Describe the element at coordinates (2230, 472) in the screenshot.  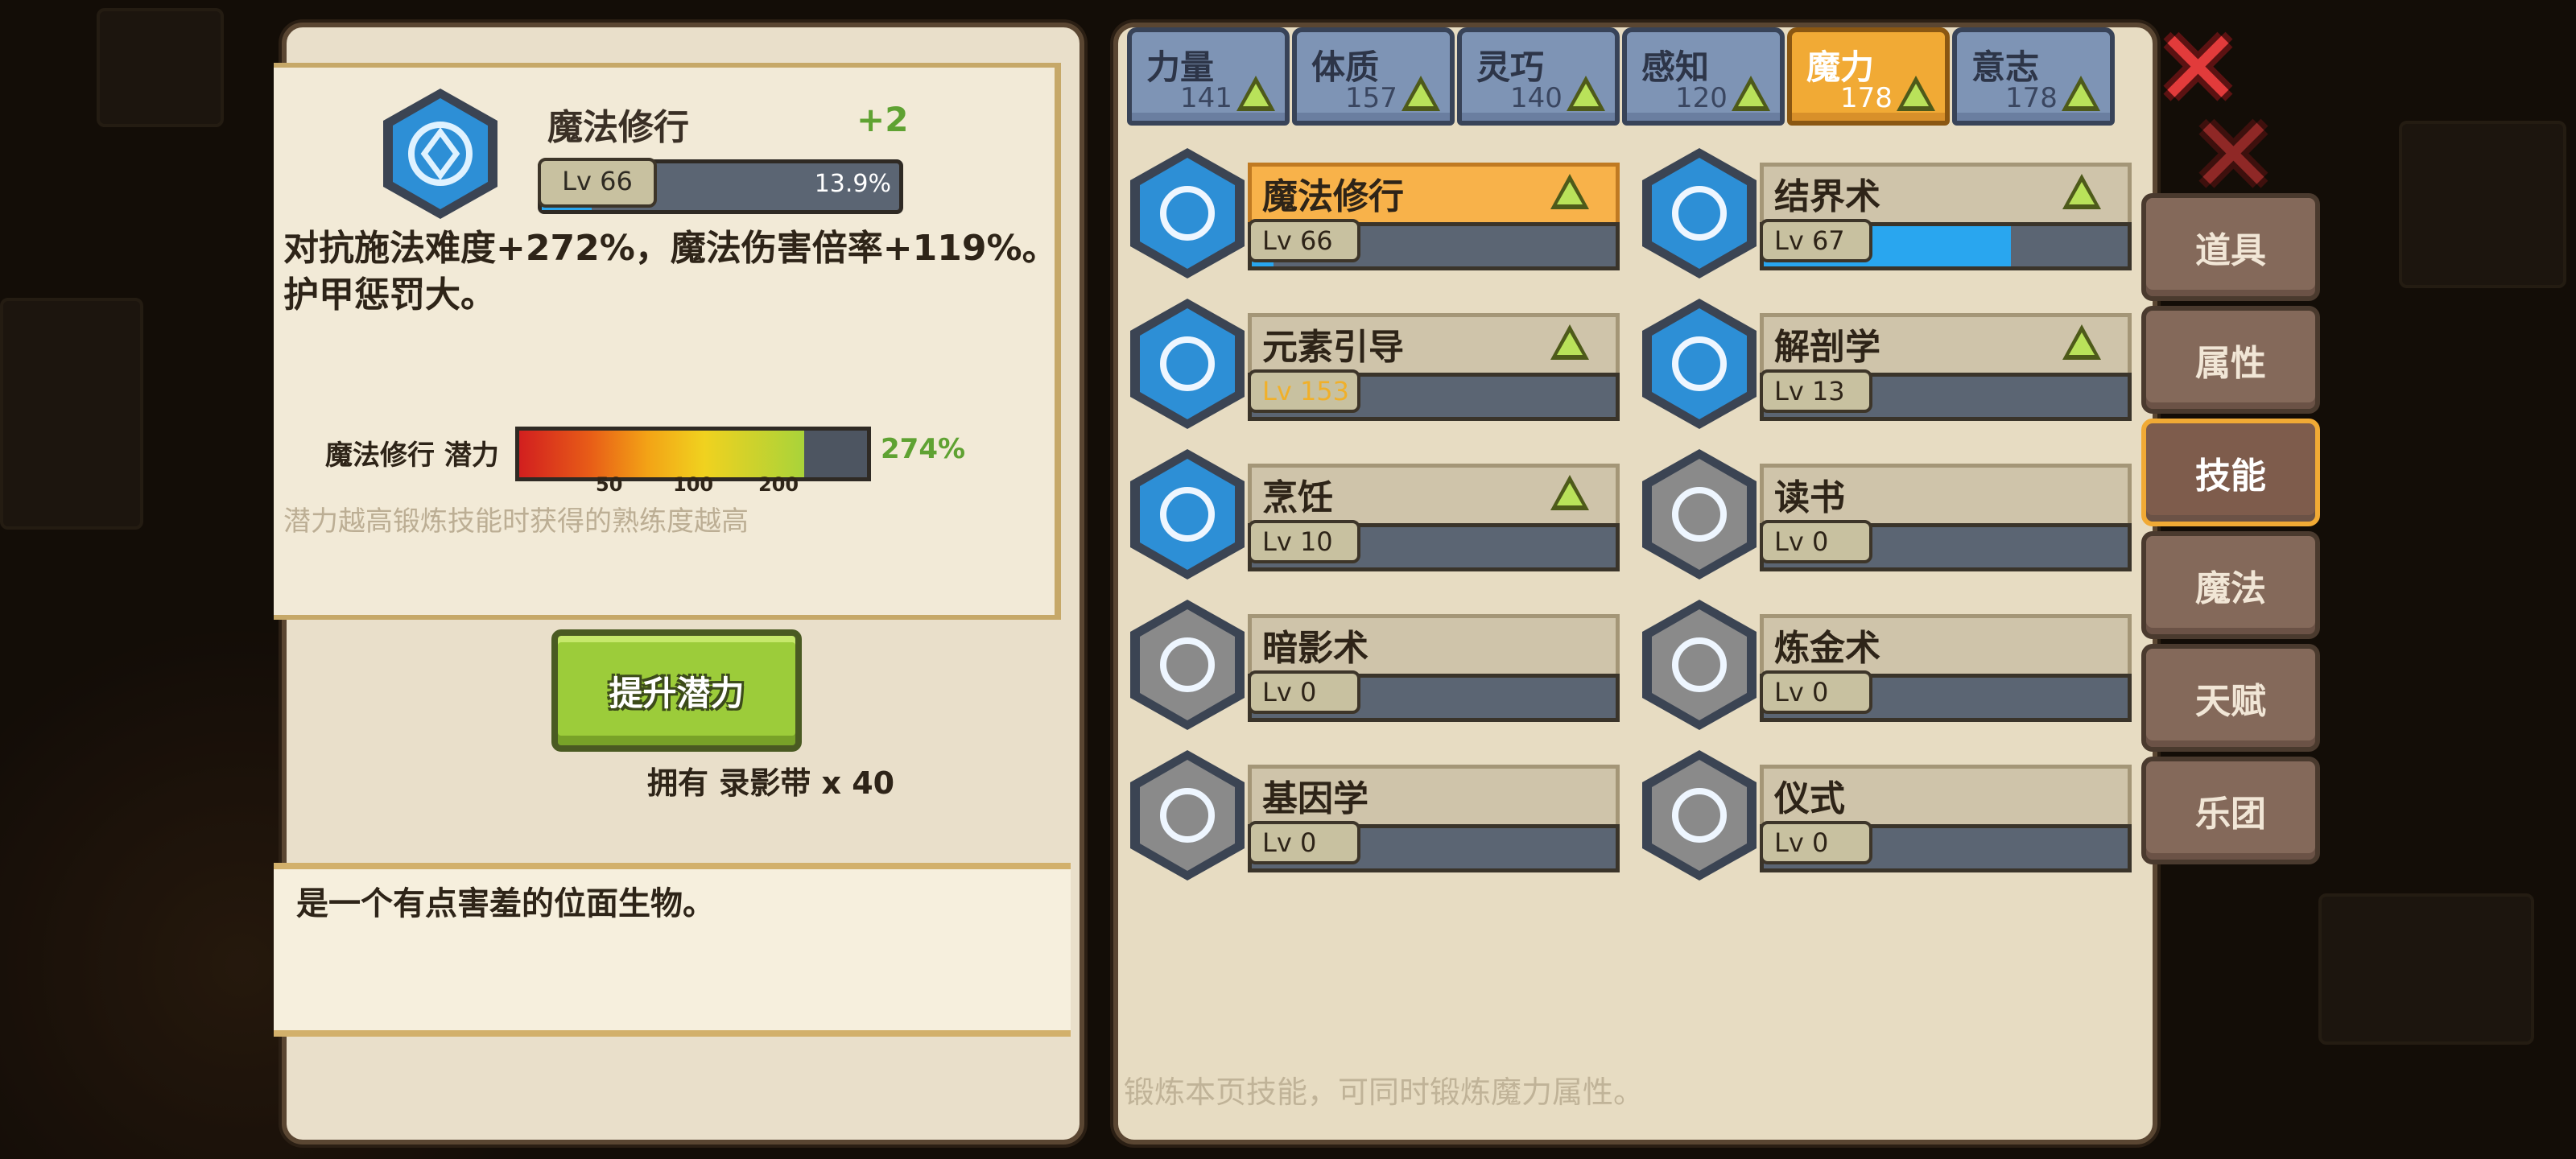
I see `side-menu-2: 技能` at that location.